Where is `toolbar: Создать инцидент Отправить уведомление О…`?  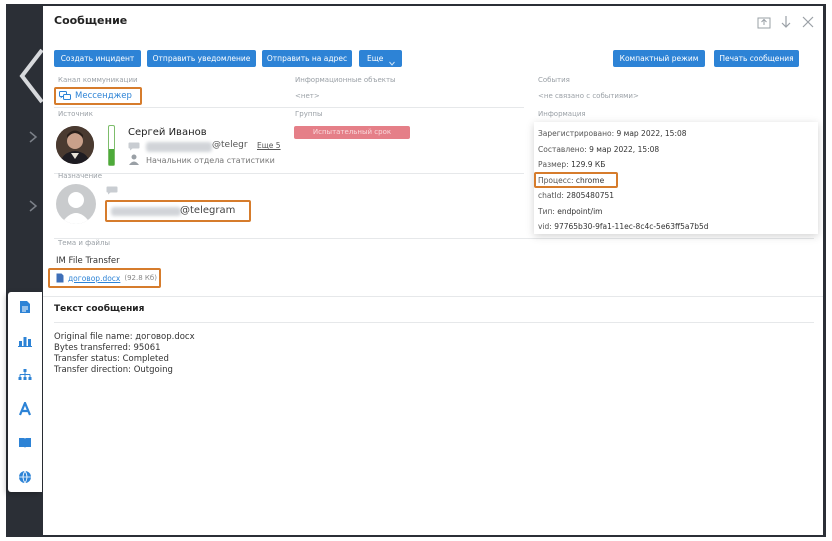
toolbar: Создать инцидент Отправить уведомление О… is located at coordinates (434, 59).